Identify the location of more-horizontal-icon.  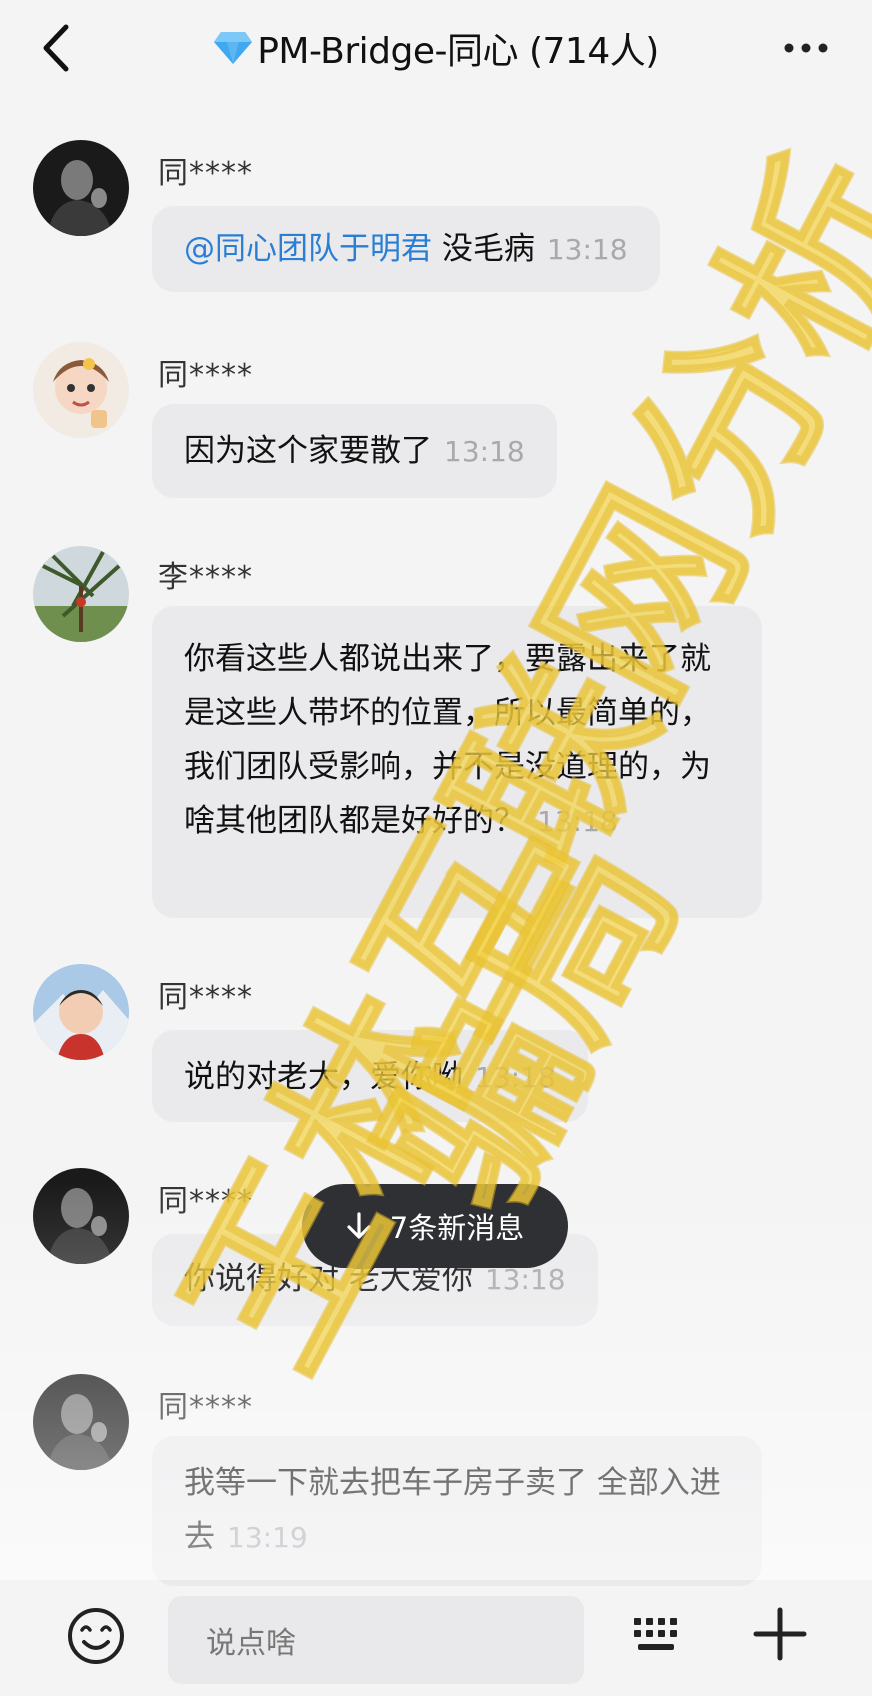
(806, 48).